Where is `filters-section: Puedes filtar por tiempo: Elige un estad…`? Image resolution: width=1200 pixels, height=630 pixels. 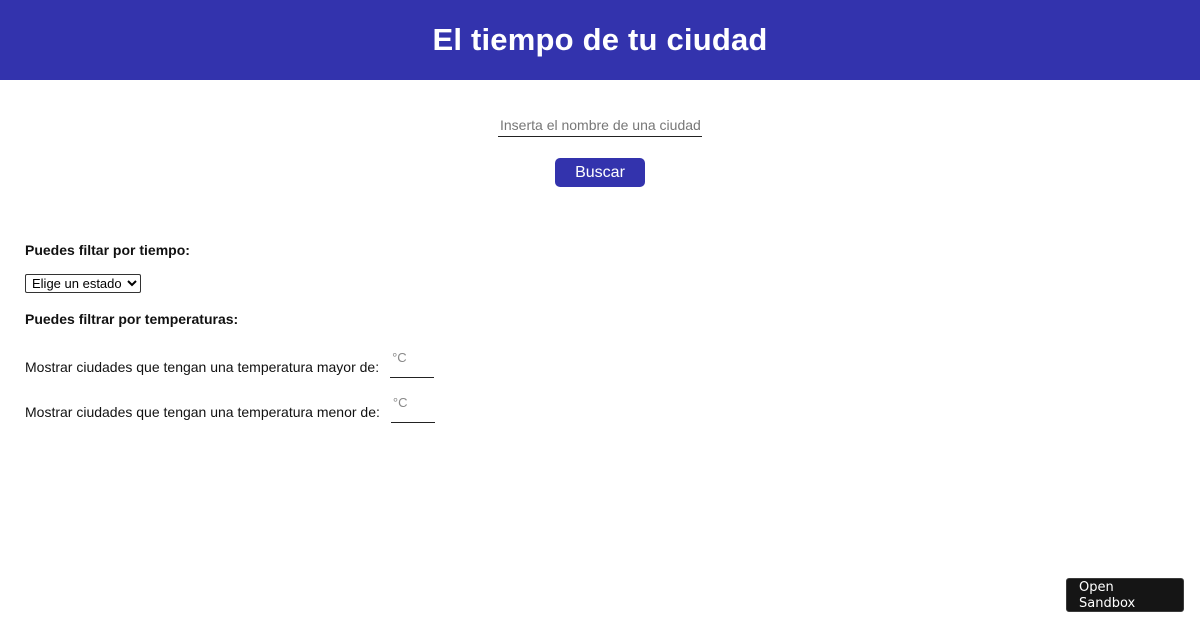
filters-section: Puedes filtar por tiempo: Elige un estad… is located at coordinates (325, 332).